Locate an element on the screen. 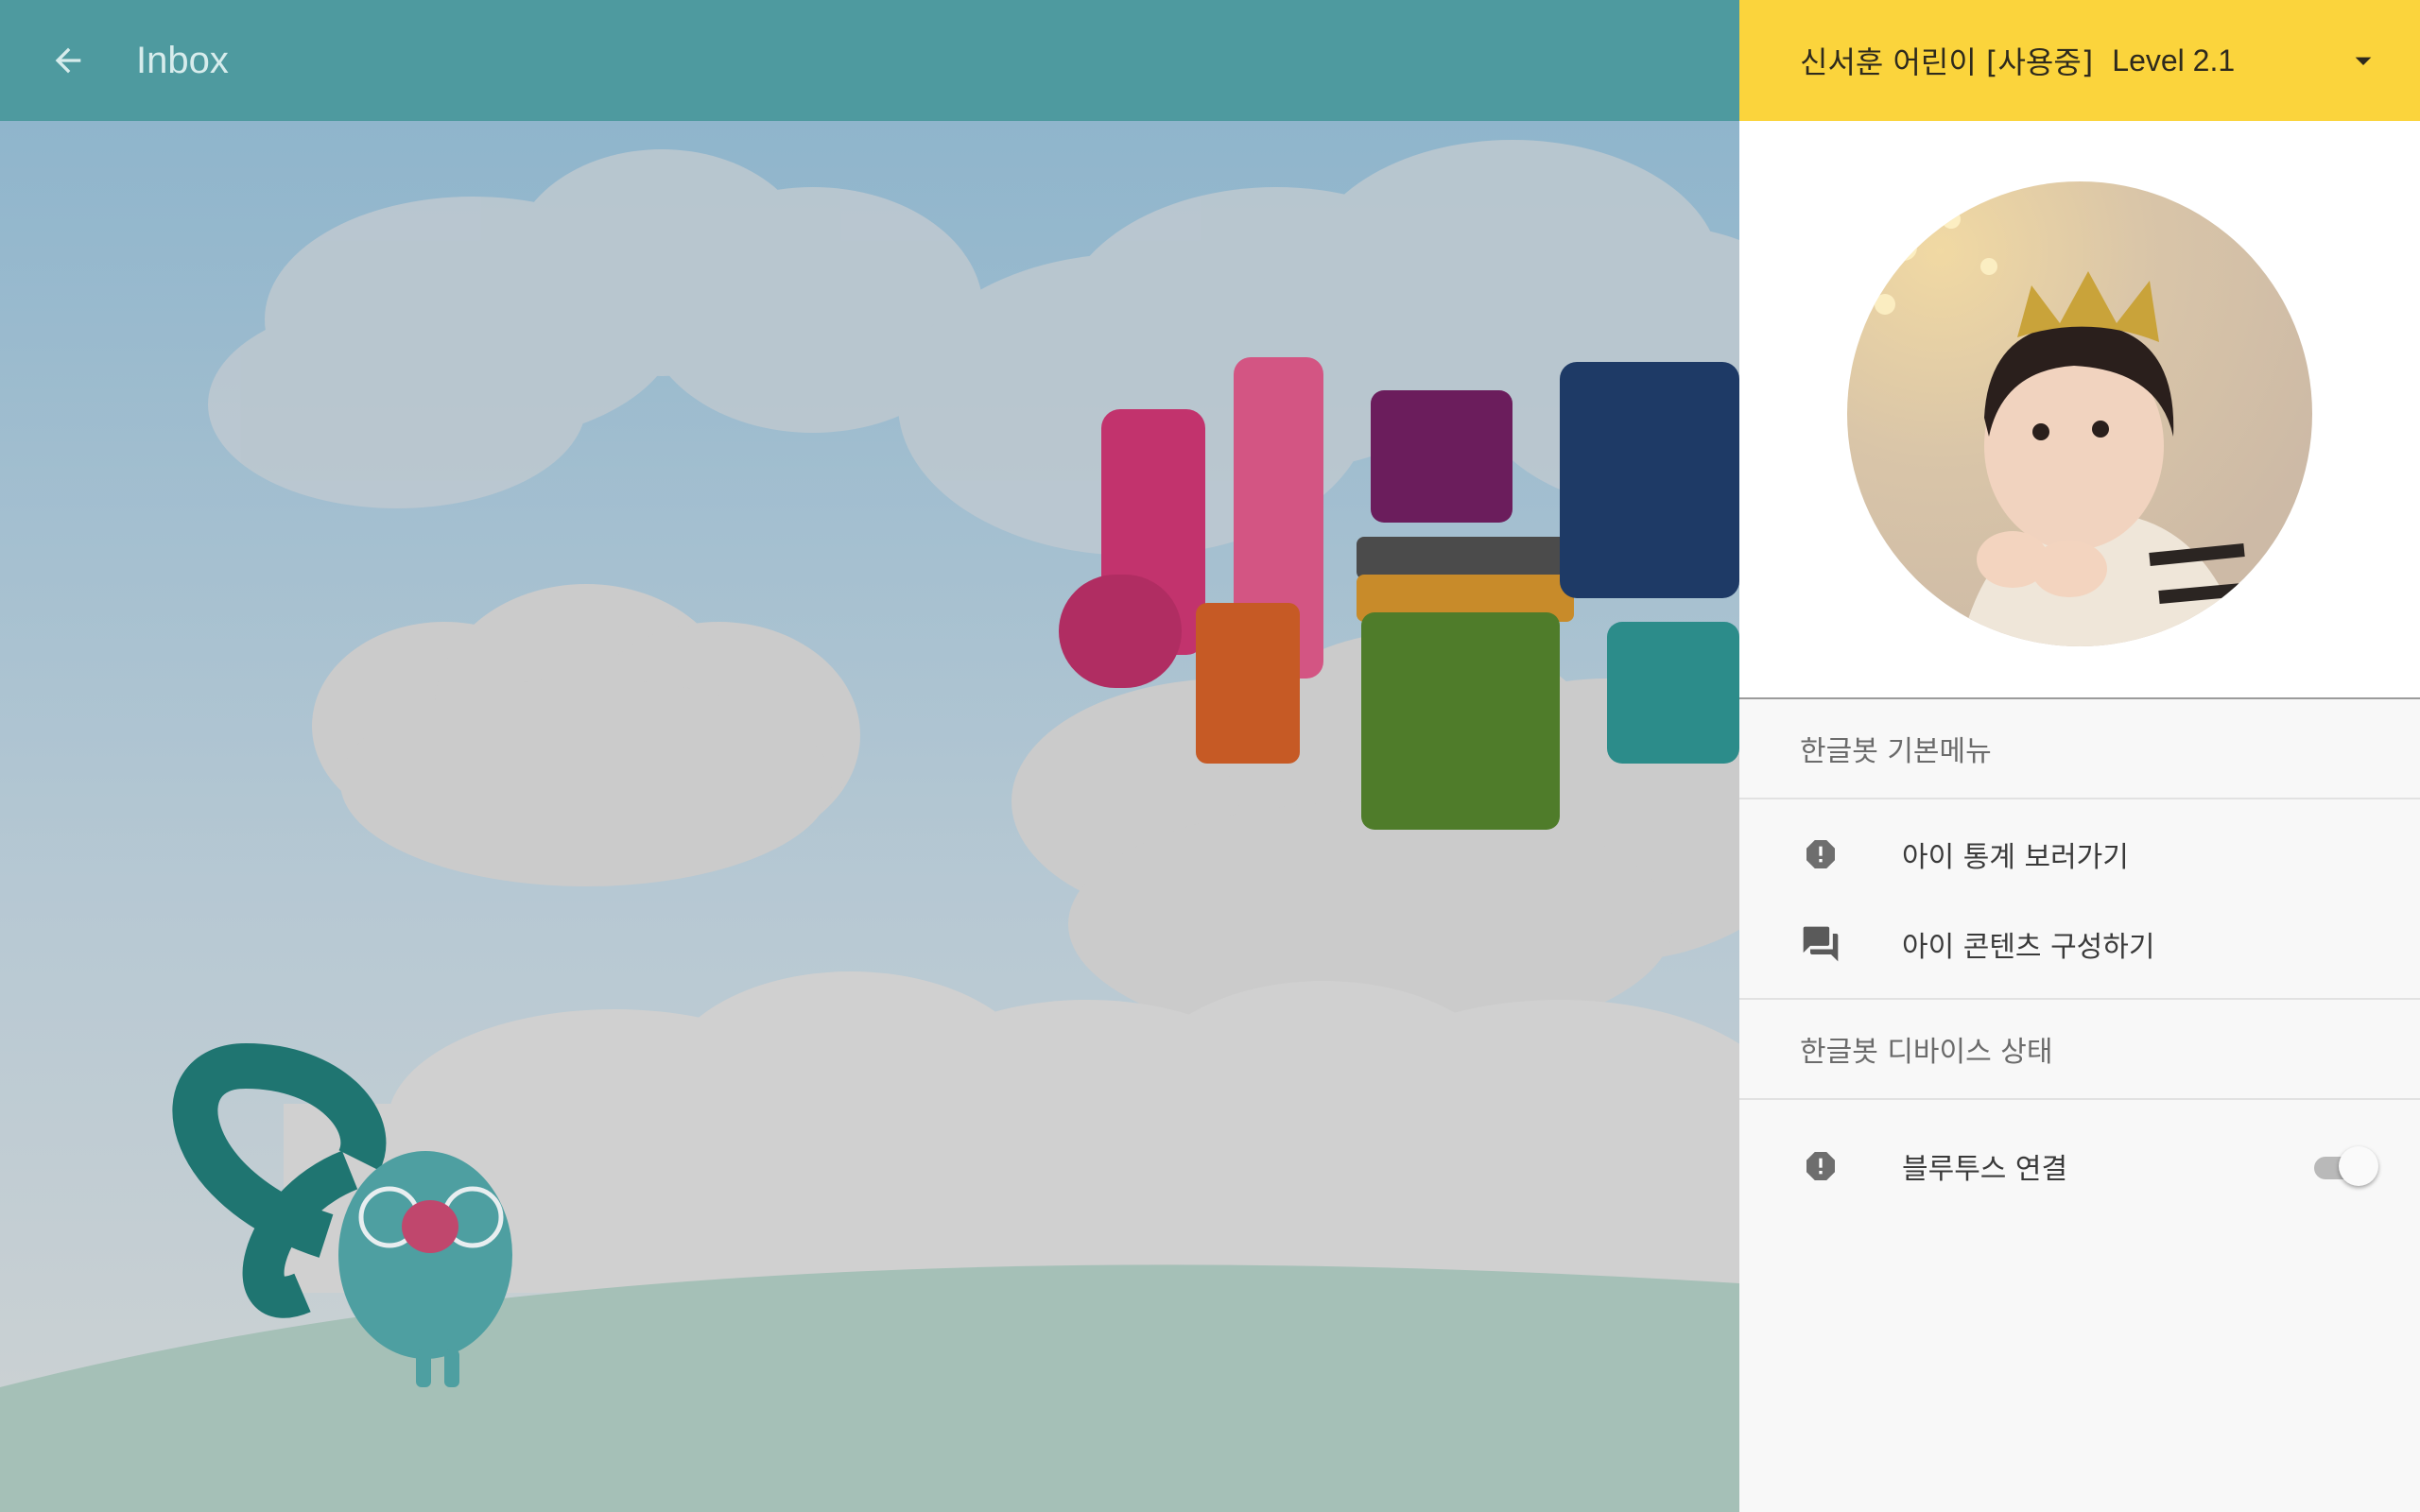 This screenshot has height=1512, width=2420. profile-area is located at coordinates (2079, 410).